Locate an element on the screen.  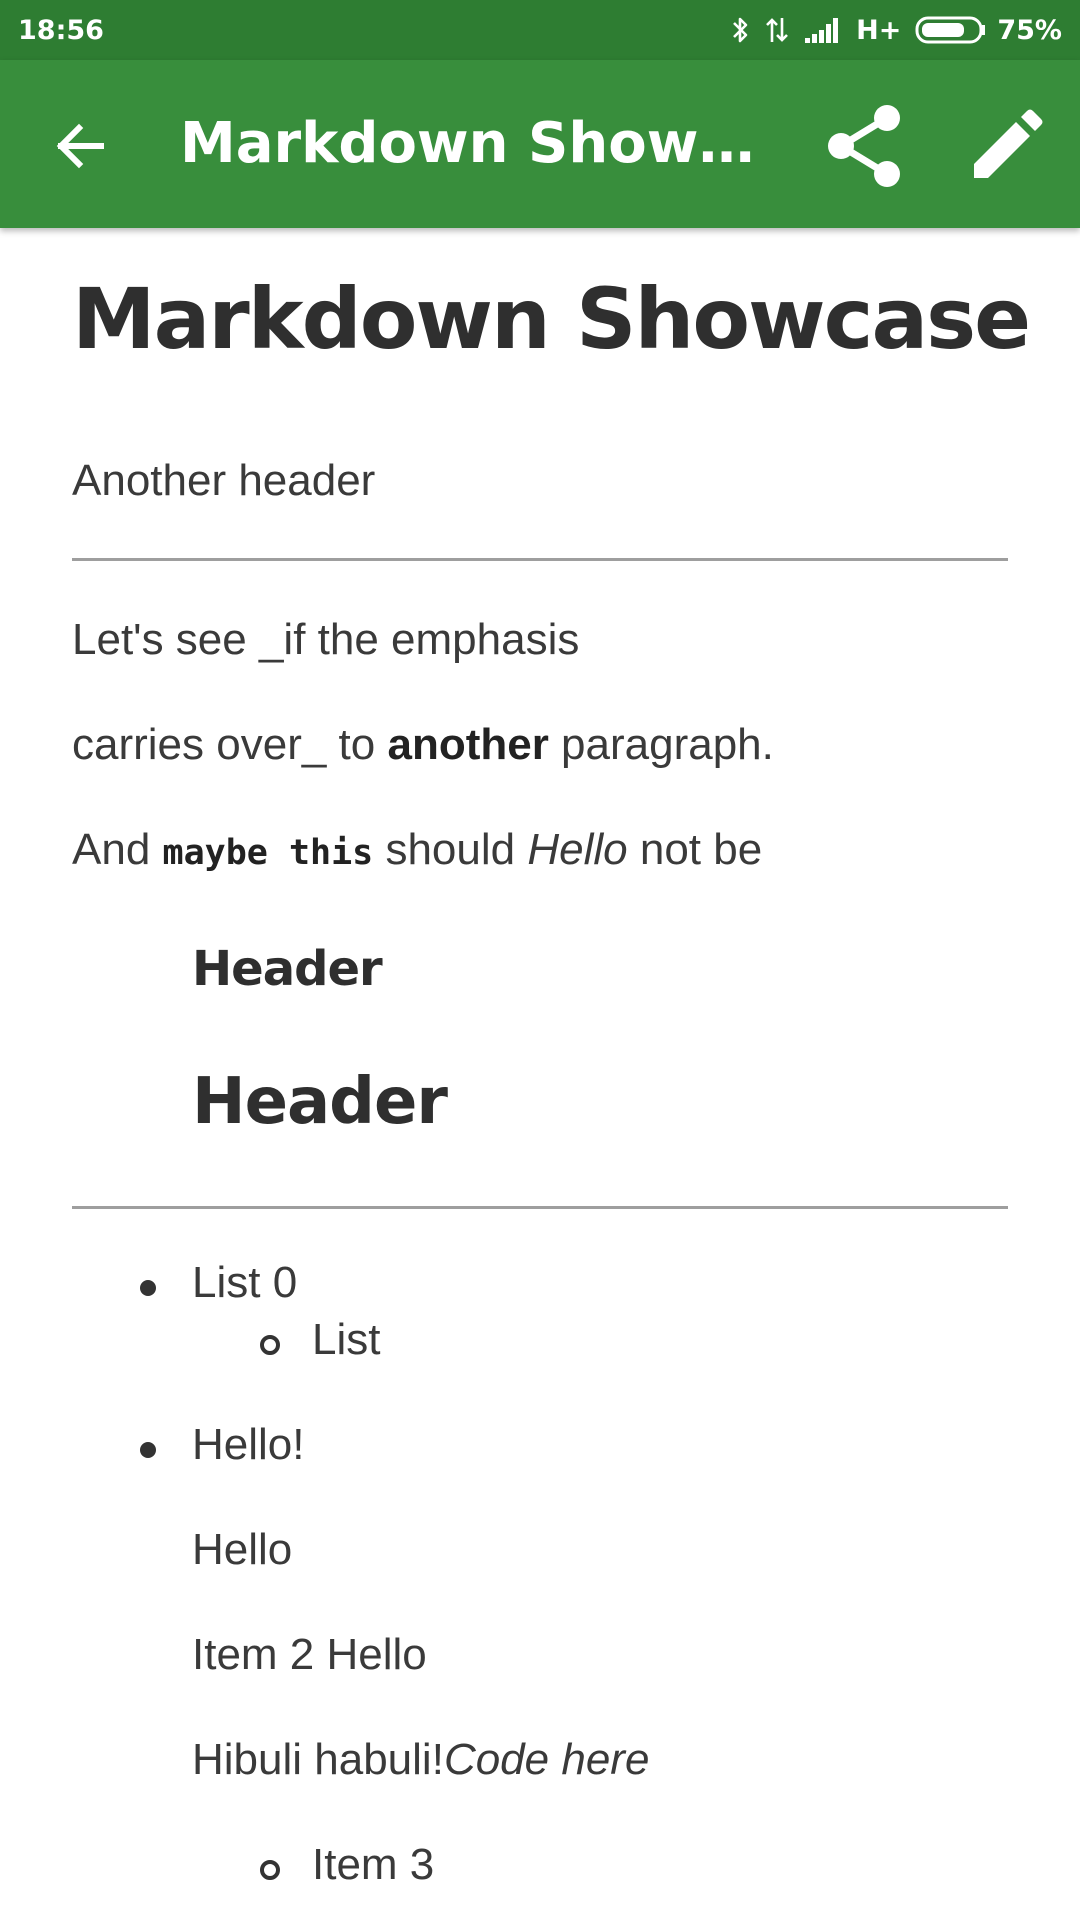
paragraph-2: carries over_ to another paragraph. is located at coordinates (423, 745).